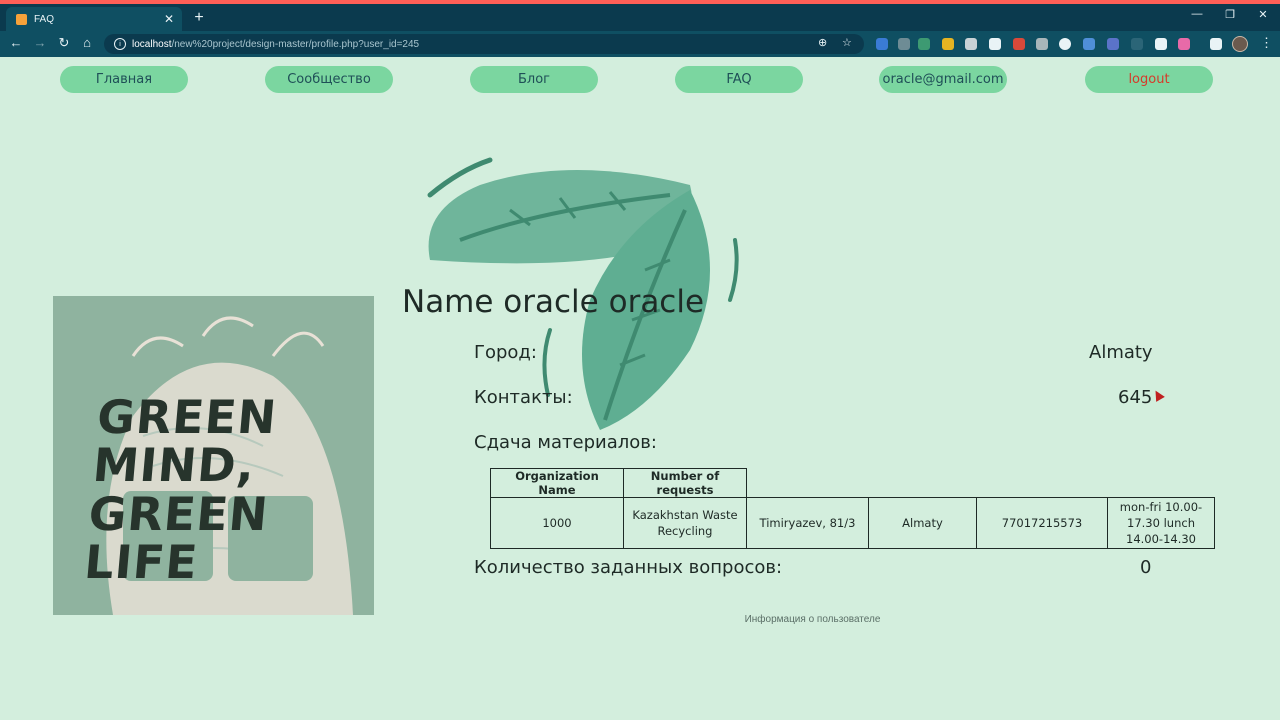  Describe the element at coordinates (1216, 44) in the screenshot. I see `reading-list-icon` at that location.